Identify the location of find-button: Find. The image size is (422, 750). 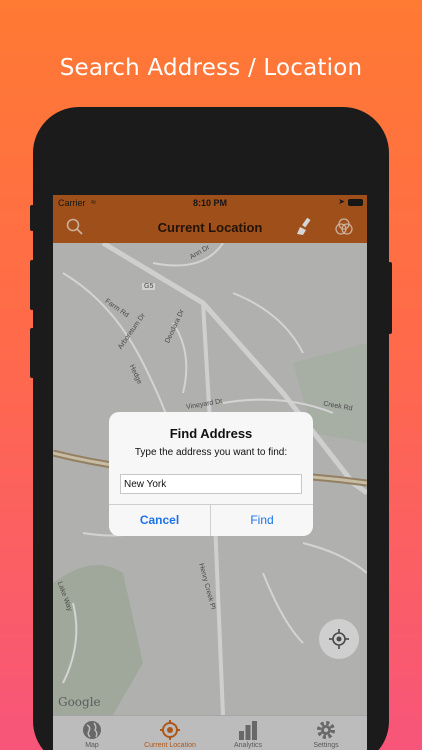
(262, 520).